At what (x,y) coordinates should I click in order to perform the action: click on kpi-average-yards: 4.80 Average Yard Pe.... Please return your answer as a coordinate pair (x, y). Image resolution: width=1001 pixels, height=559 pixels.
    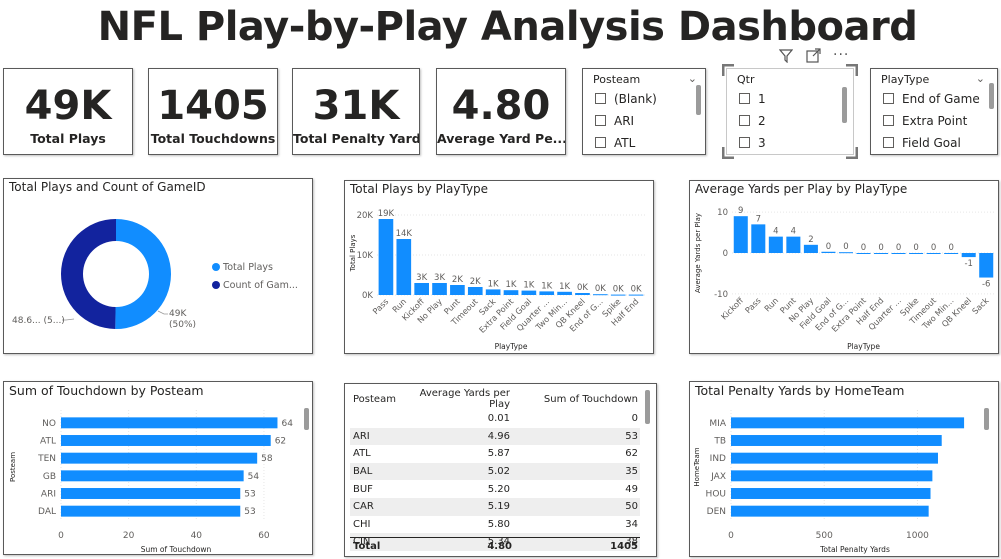
    Looking at the image, I should click on (501, 111).